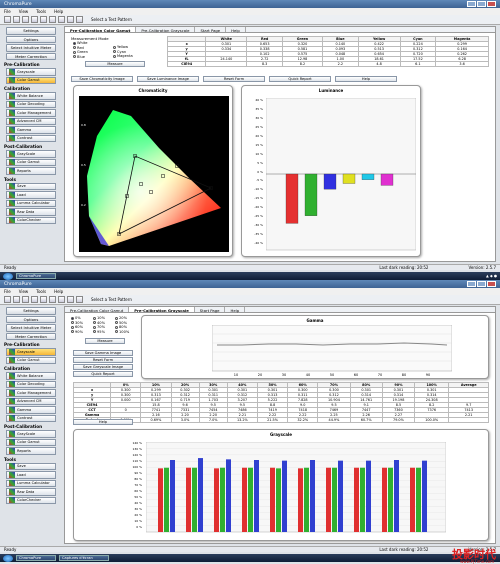 The image size is (500, 564). What do you see at coordinates (80, 57) in the screenshot?
I see `radio-blue: Blue` at bounding box center [80, 57].